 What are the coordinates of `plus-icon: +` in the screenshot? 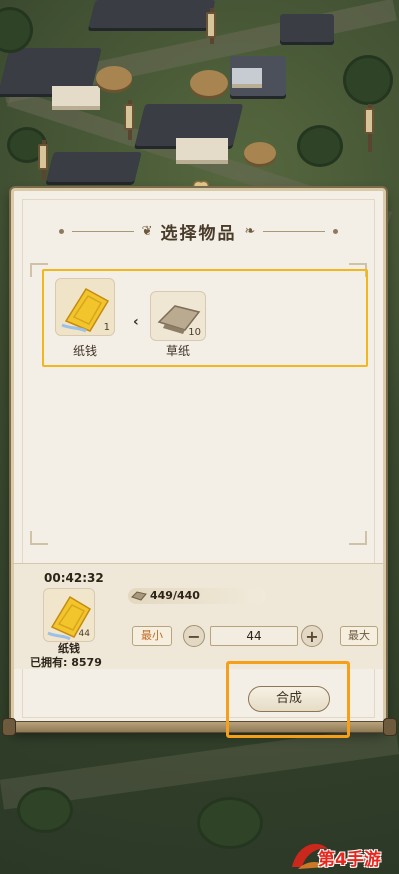 It's located at (312, 636).